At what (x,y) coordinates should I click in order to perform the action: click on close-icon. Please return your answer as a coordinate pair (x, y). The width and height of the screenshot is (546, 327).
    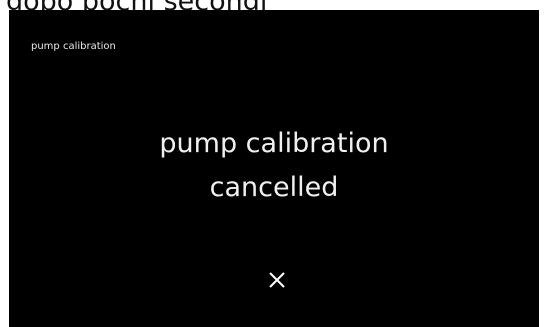
    Looking at the image, I should click on (277, 280).